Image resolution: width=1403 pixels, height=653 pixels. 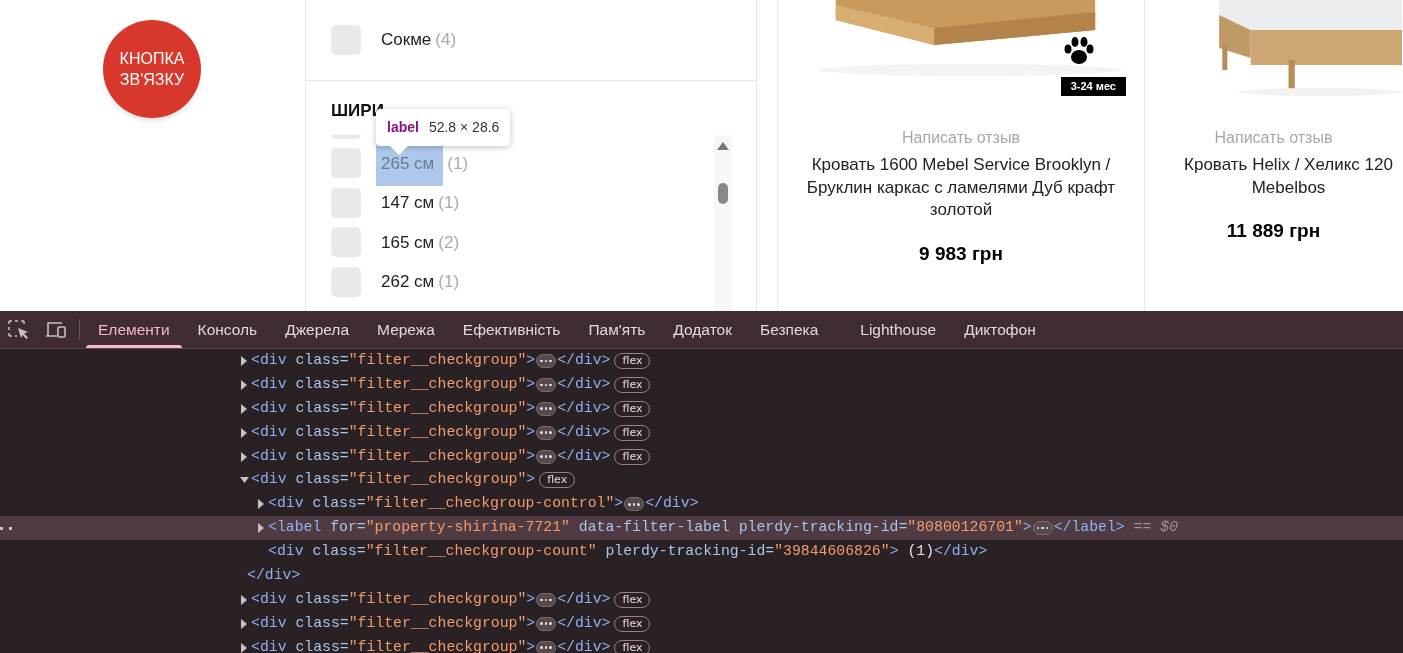 What do you see at coordinates (317, 329) in the screenshot?
I see `devtools-tab: Джерела` at bounding box center [317, 329].